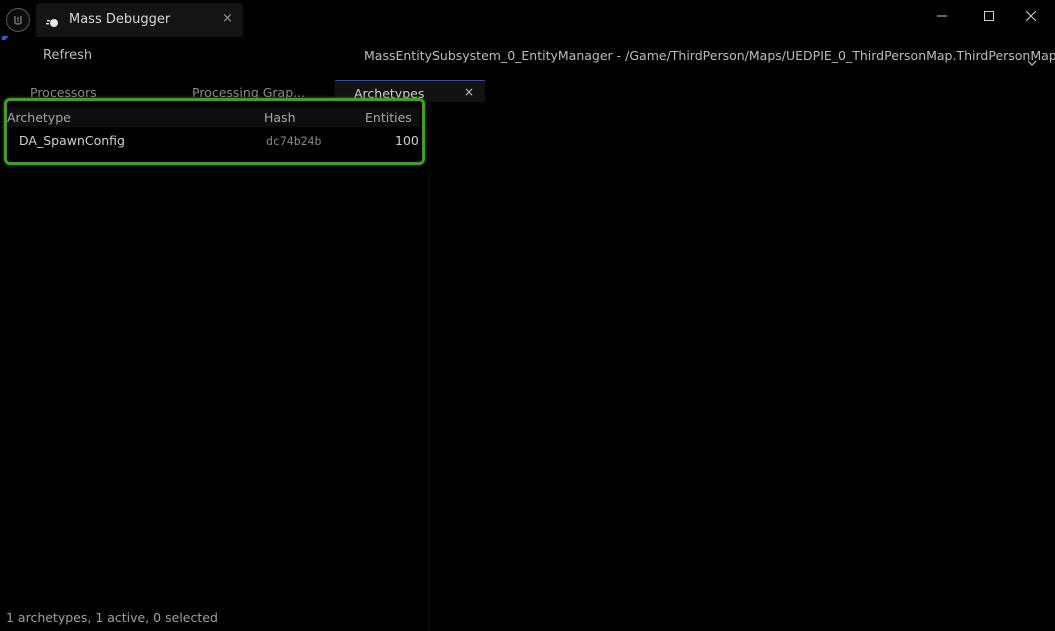  Describe the element at coordinates (18, 20) in the screenshot. I see `unreal-logo-icon` at that location.